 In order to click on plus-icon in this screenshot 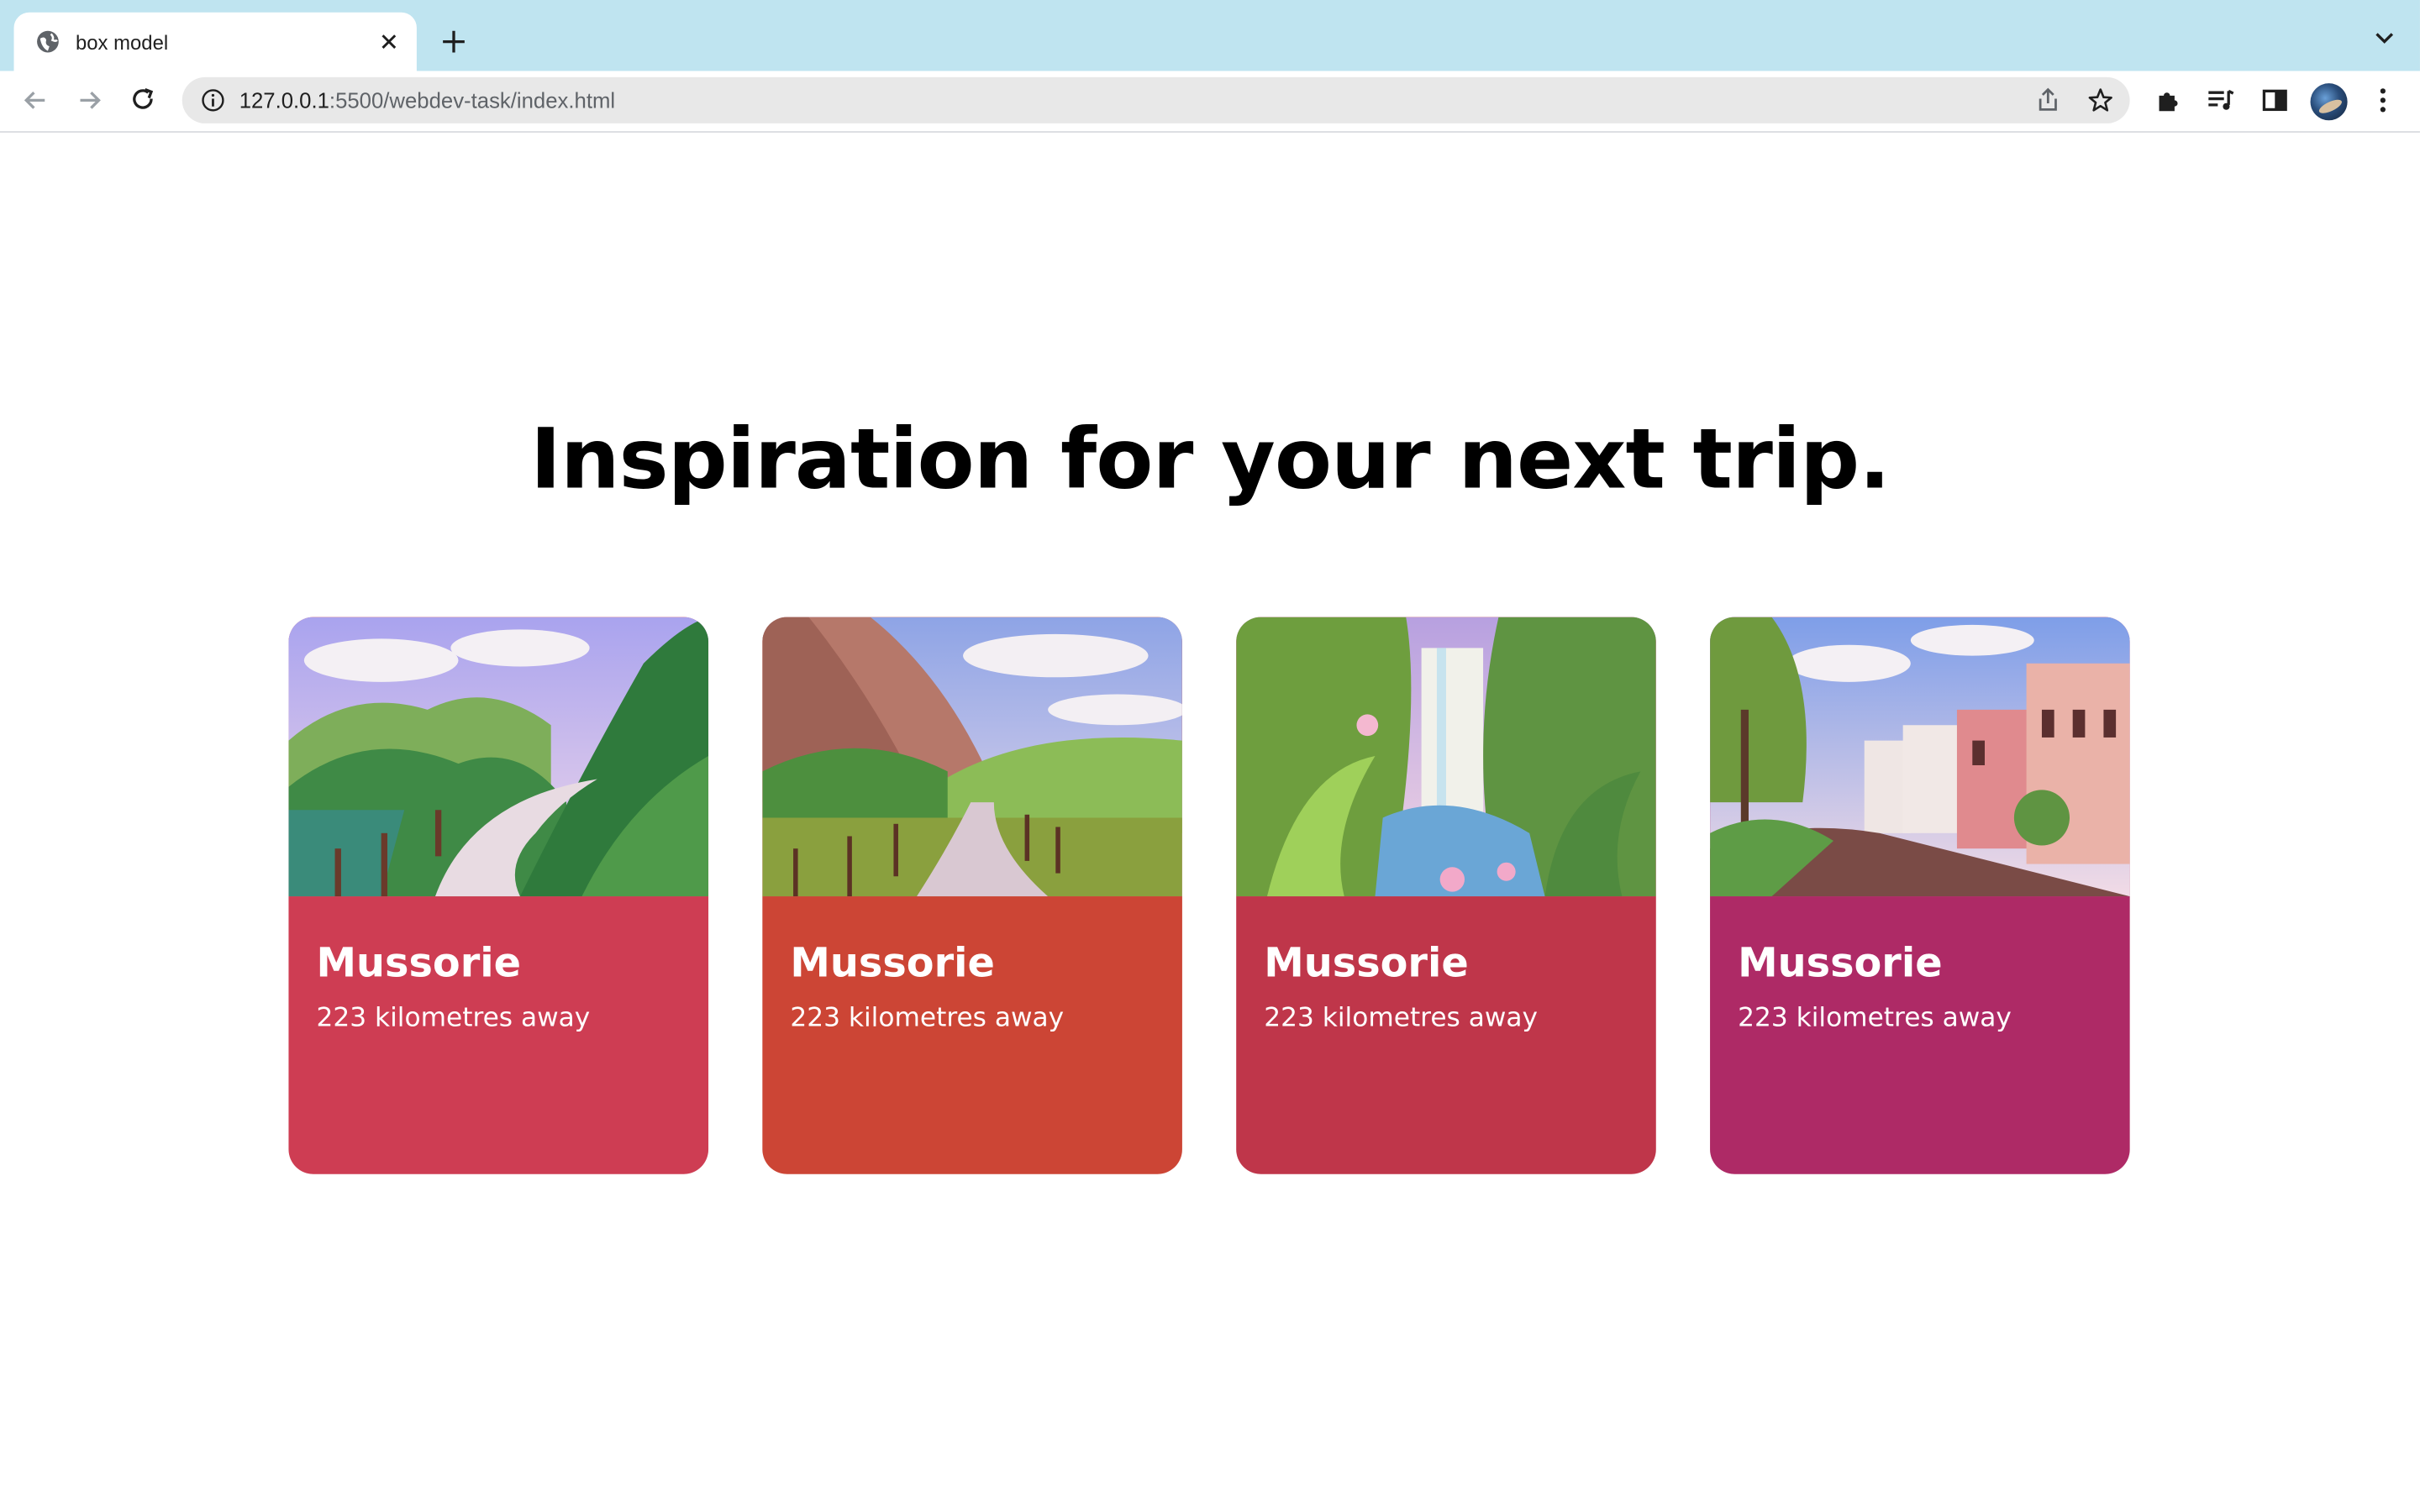, I will do `click(454, 41)`.